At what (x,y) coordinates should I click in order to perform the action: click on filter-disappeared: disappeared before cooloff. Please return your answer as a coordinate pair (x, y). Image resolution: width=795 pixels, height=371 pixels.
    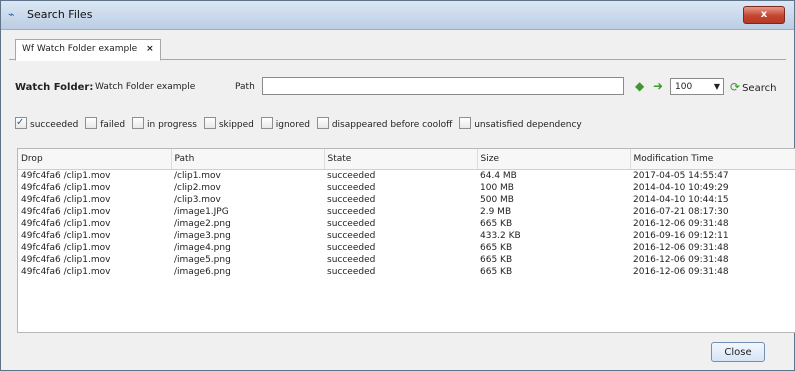
    Looking at the image, I should click on (384, 125).